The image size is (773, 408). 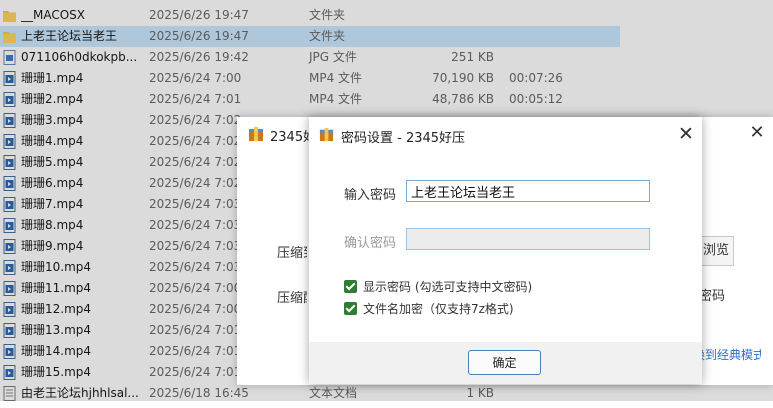 I want to click on show-password-option: 显示密码 (勾选可支持中文密码), so click(x=438, y=288).